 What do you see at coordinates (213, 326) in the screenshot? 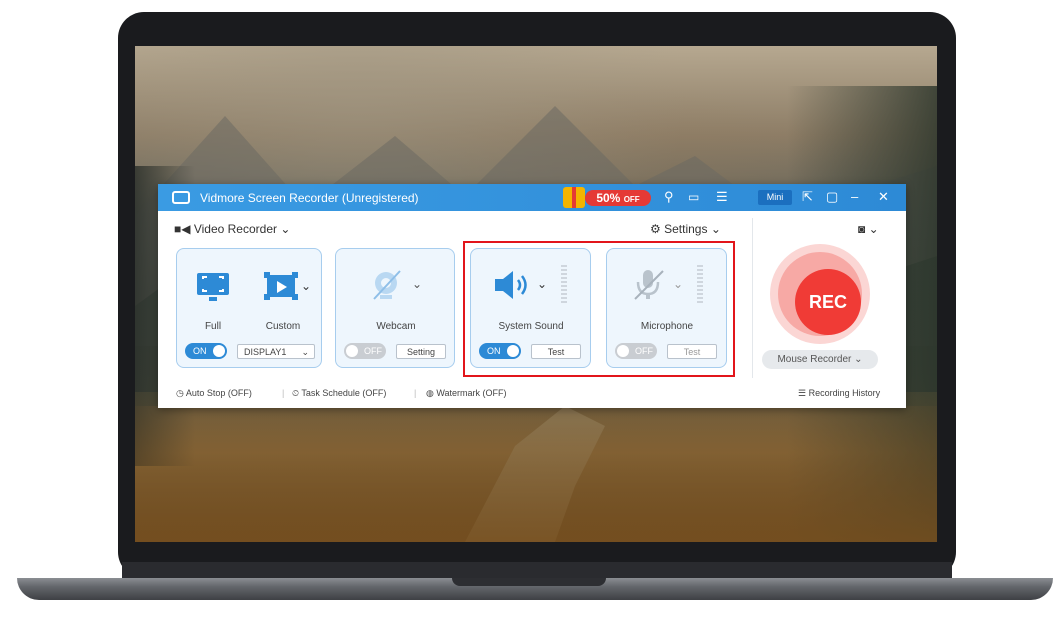
I see `full-label: Full` at bounding box center [213, 326].